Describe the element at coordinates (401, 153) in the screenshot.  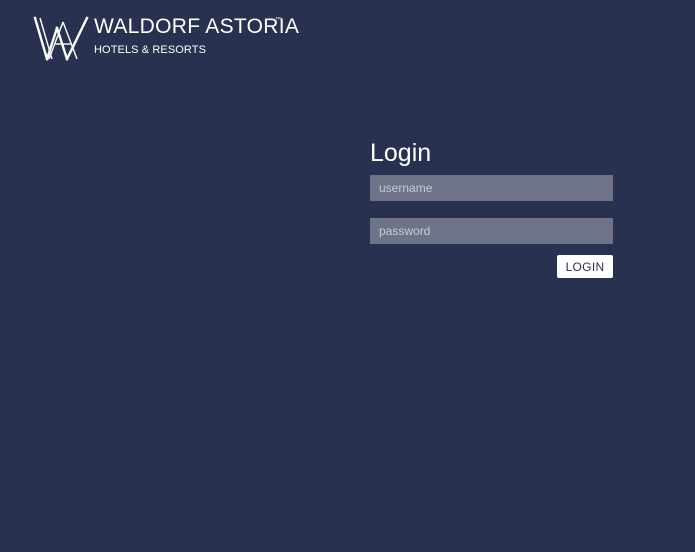
I see `login-title: Login` at that location.